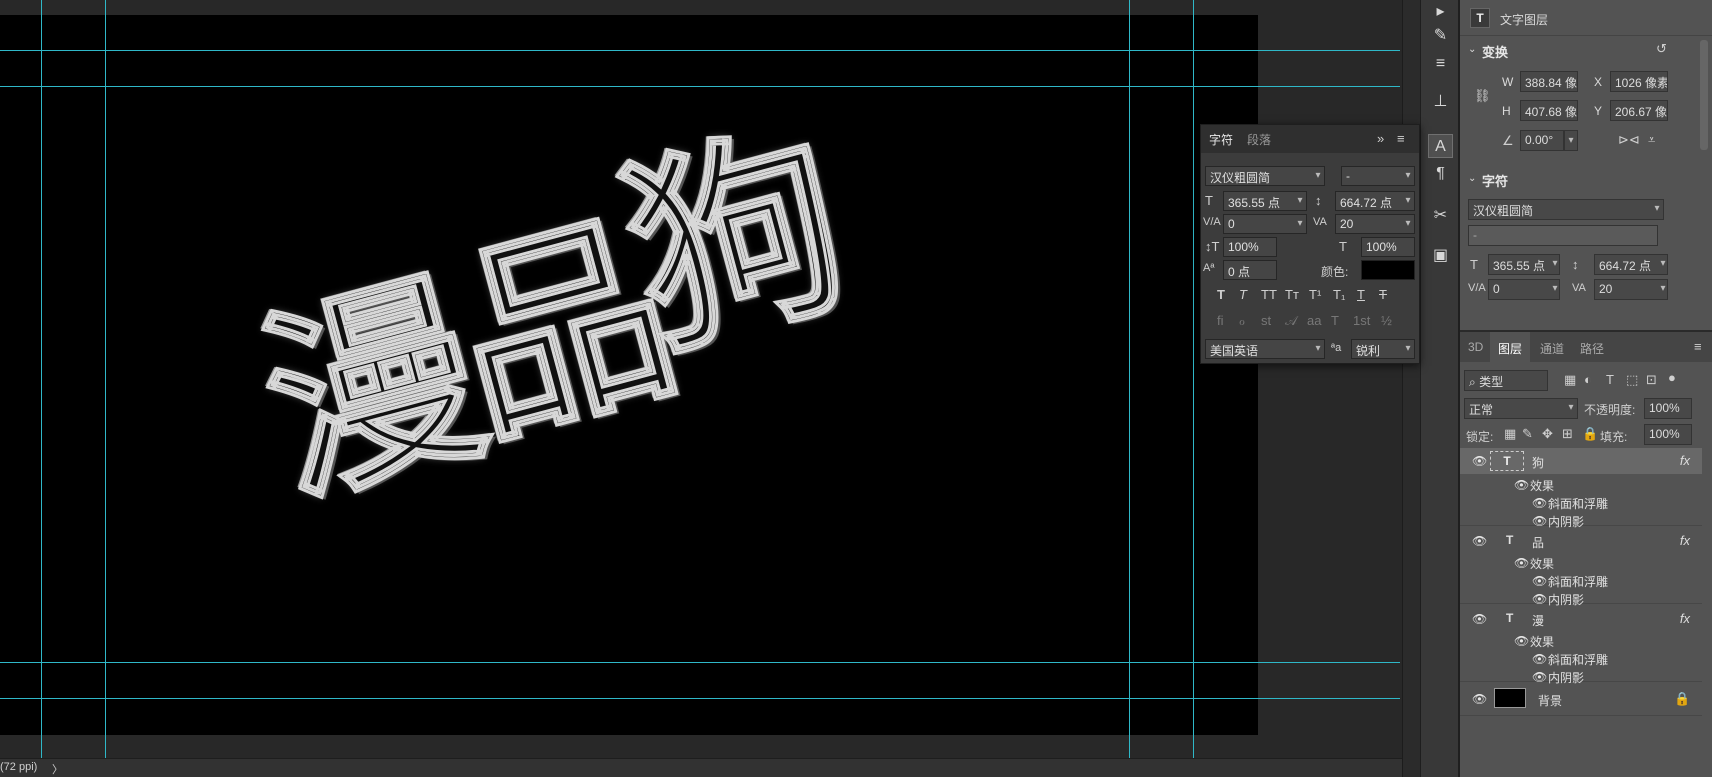  I want to click on filter-smart-object-icon: ⊡, so click(1651, 380).